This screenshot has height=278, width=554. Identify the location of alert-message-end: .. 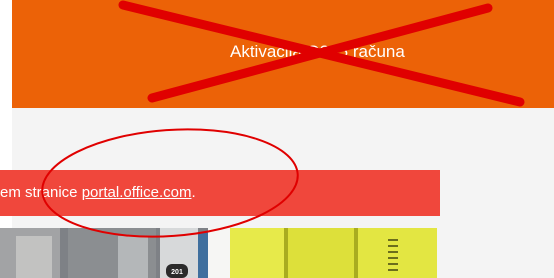
(193, 192).